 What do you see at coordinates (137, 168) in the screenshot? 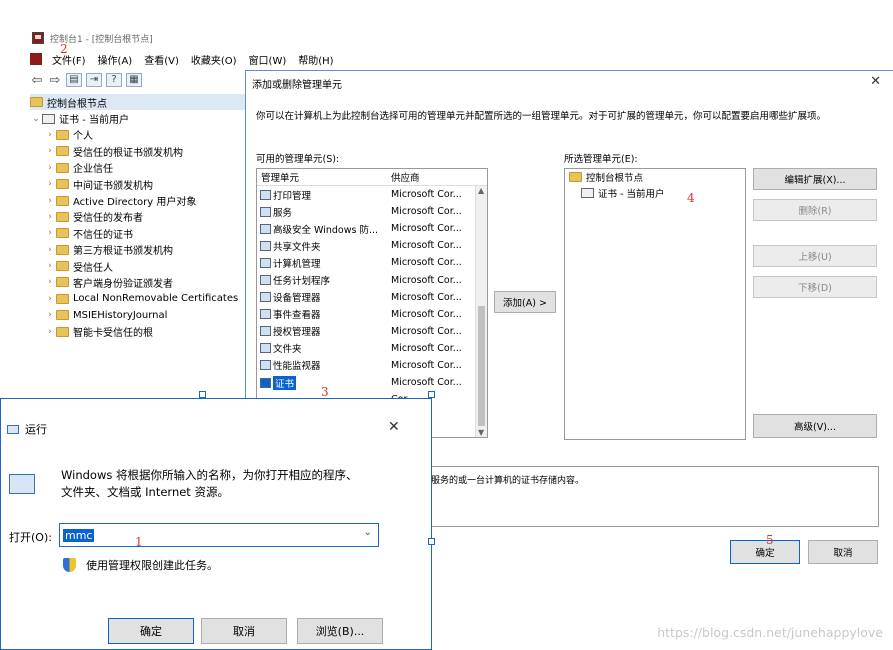
I see `tree-item-store: › 企业信任` at bounding box center [137, 168].